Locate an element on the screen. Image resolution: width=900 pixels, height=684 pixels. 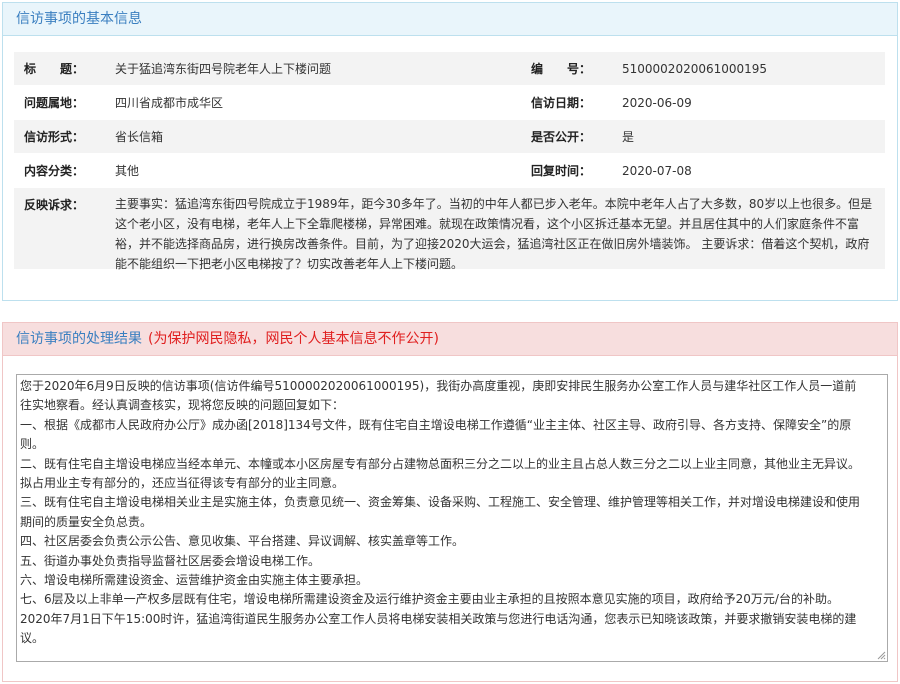
resize-grip-icon is located at coordinates (881, 655).